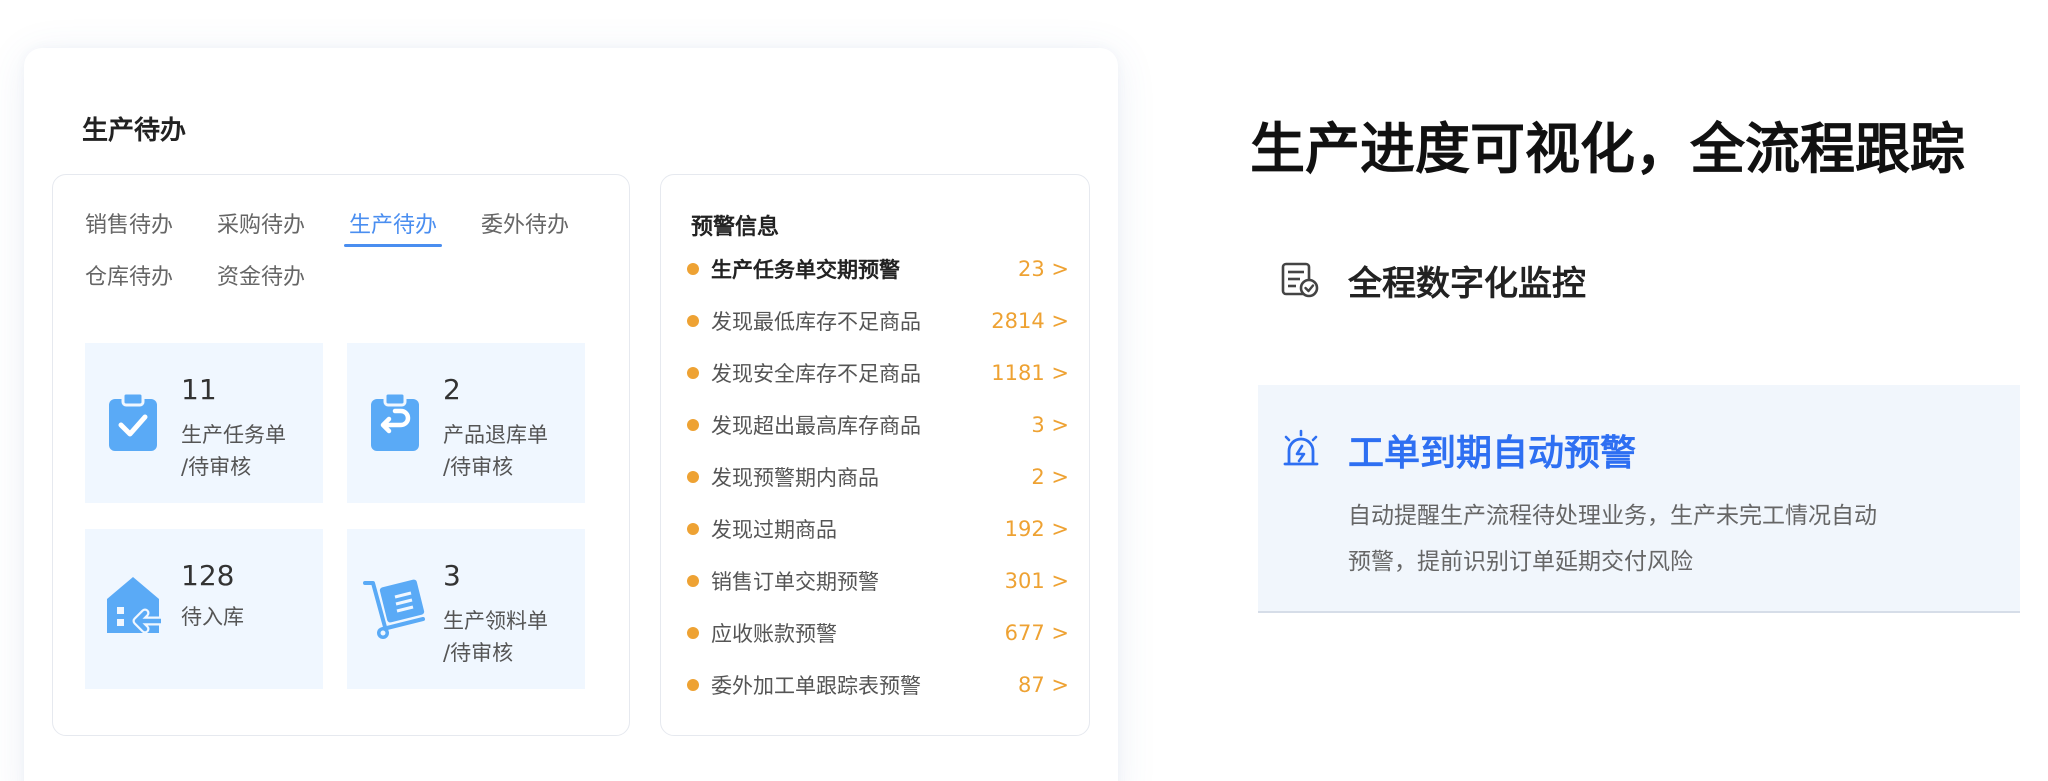 This screenshot has height=781, width=2048. What do you see at coordinates (774, 634) in the screenshot?
I see `warning-text: 应收账款预警` at bounding box center [774, 634].